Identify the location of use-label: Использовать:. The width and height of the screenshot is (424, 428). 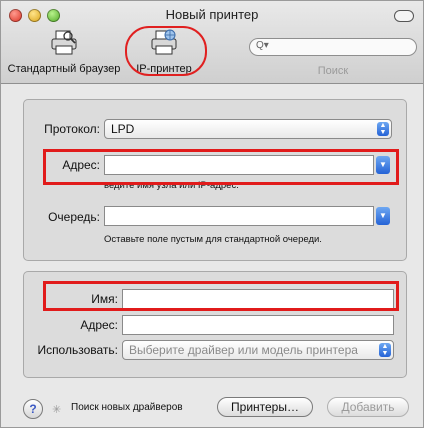
(77, 350).